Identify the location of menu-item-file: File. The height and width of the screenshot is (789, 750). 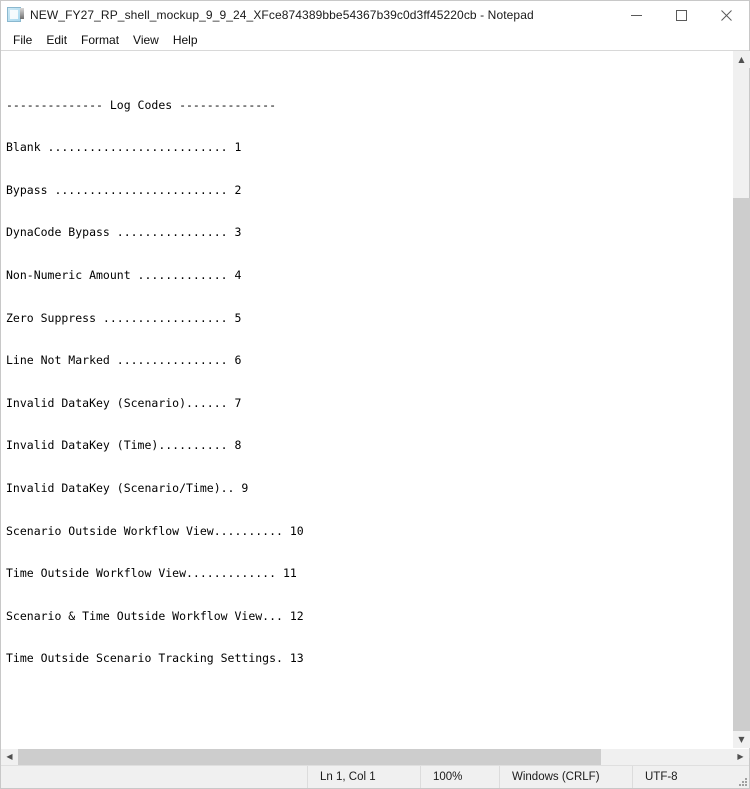
(22, 40).